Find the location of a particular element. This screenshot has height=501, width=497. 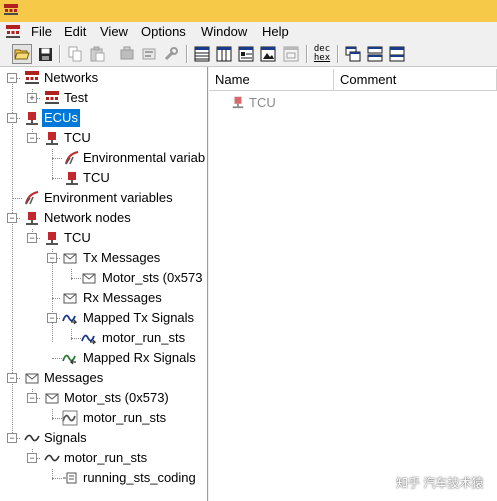

copy-button is located at coordinates (75, 54).